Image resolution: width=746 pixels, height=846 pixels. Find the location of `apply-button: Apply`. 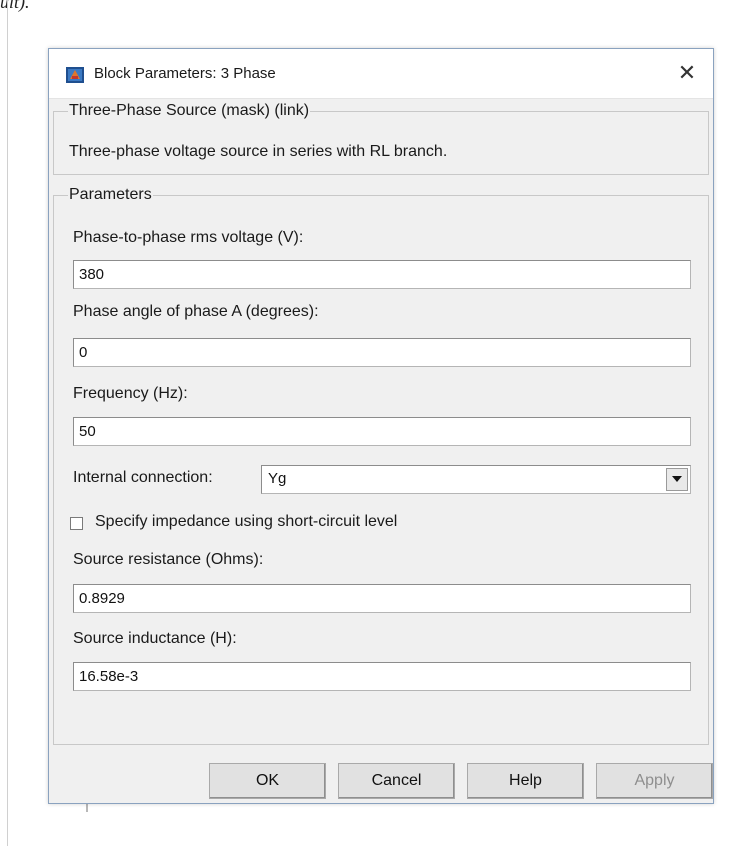

apply-button: Apply is located at coordinates (654, 781).